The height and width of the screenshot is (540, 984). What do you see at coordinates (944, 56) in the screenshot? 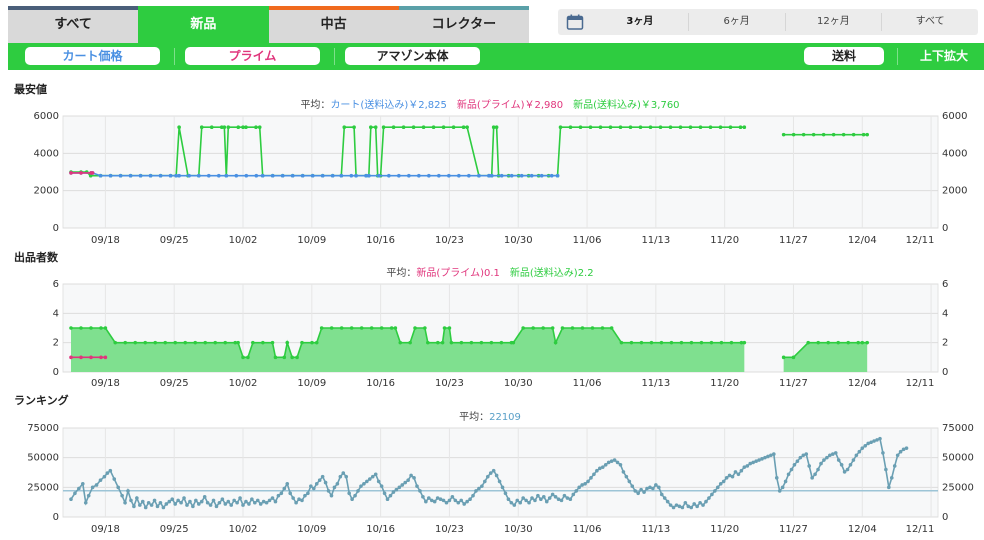
I see `vertical-zoom-toggle: 上下拡大` at bounding box center [944, 56].